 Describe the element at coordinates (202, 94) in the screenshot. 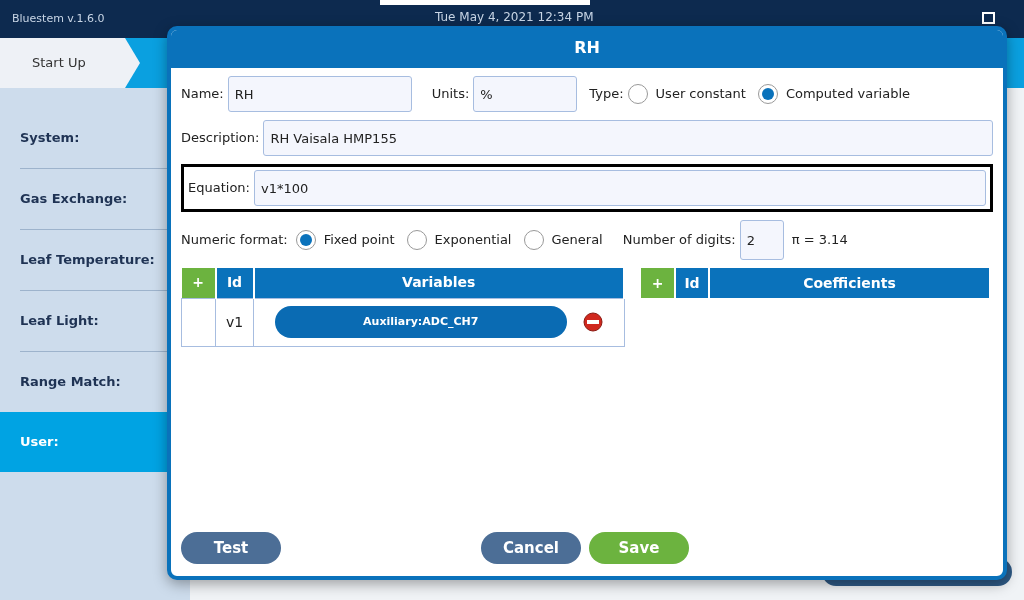

I see `name-label: Name:` at that location.